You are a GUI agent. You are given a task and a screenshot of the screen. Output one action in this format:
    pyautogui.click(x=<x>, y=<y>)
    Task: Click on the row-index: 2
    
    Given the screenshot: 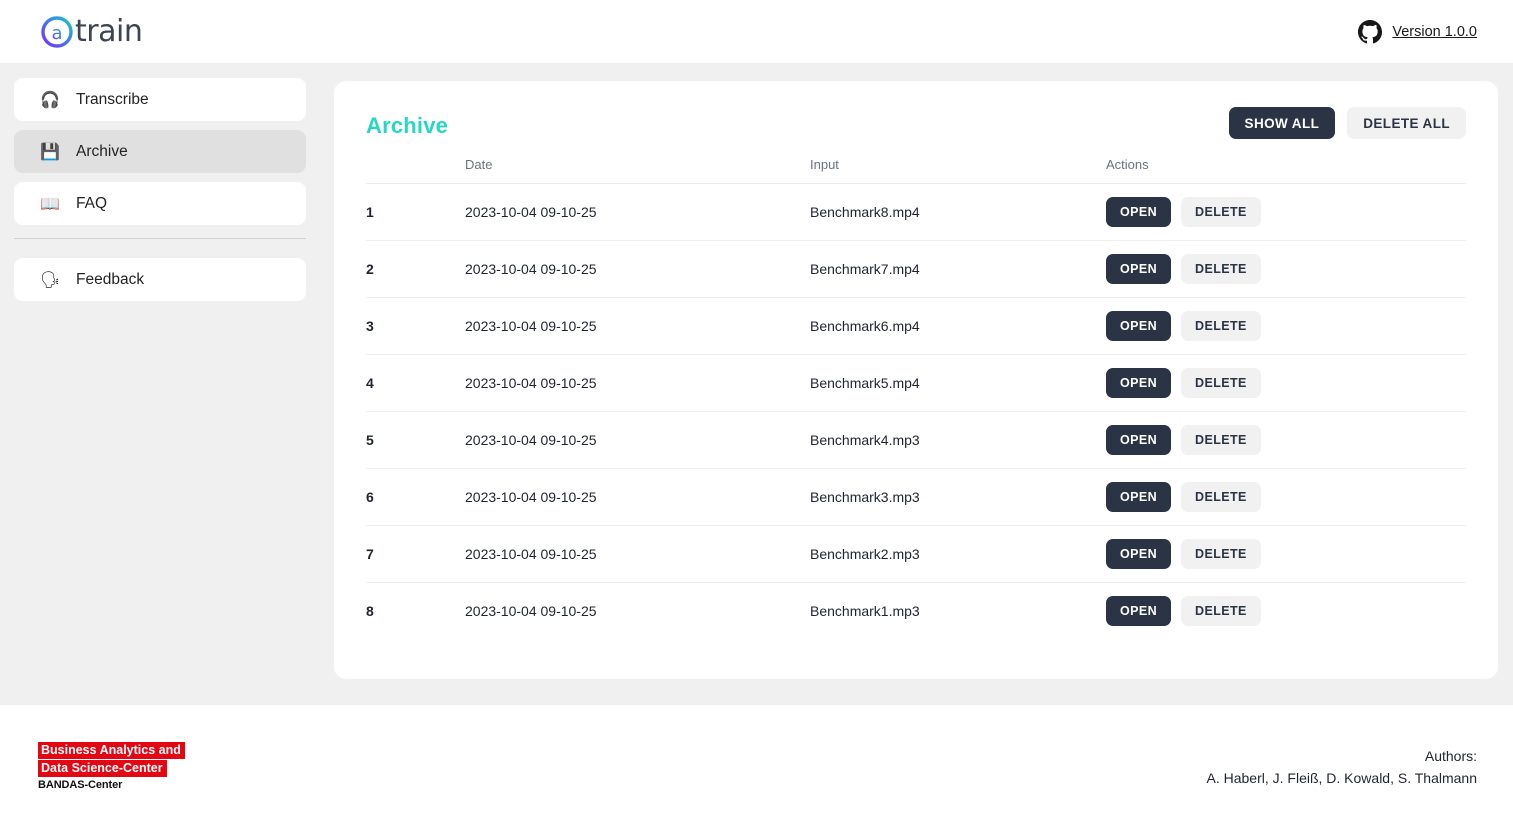 What is the action you would take?
    pyautogui.click(x=415, y=269)
    